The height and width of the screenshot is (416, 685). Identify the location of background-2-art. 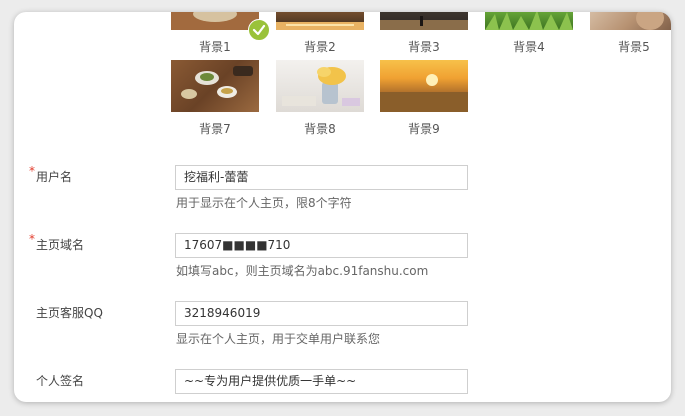
(320, 26).